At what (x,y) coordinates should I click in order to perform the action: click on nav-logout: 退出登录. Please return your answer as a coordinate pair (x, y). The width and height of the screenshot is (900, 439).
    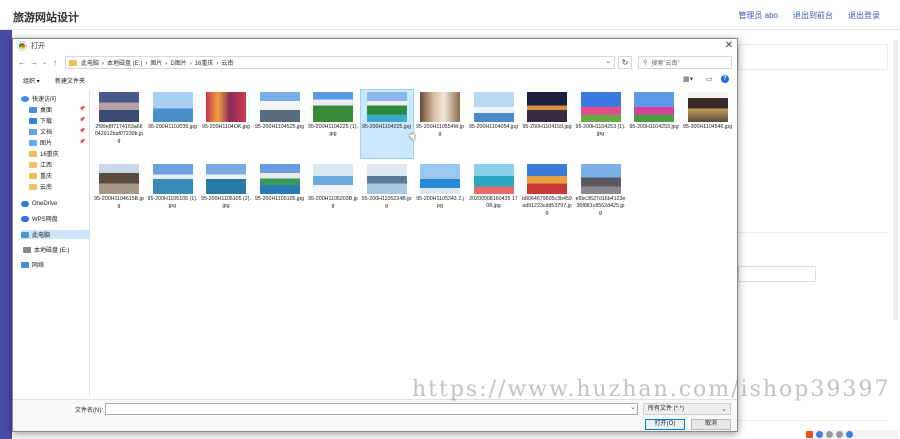
    Looking at the image, I should click on (864, 15).